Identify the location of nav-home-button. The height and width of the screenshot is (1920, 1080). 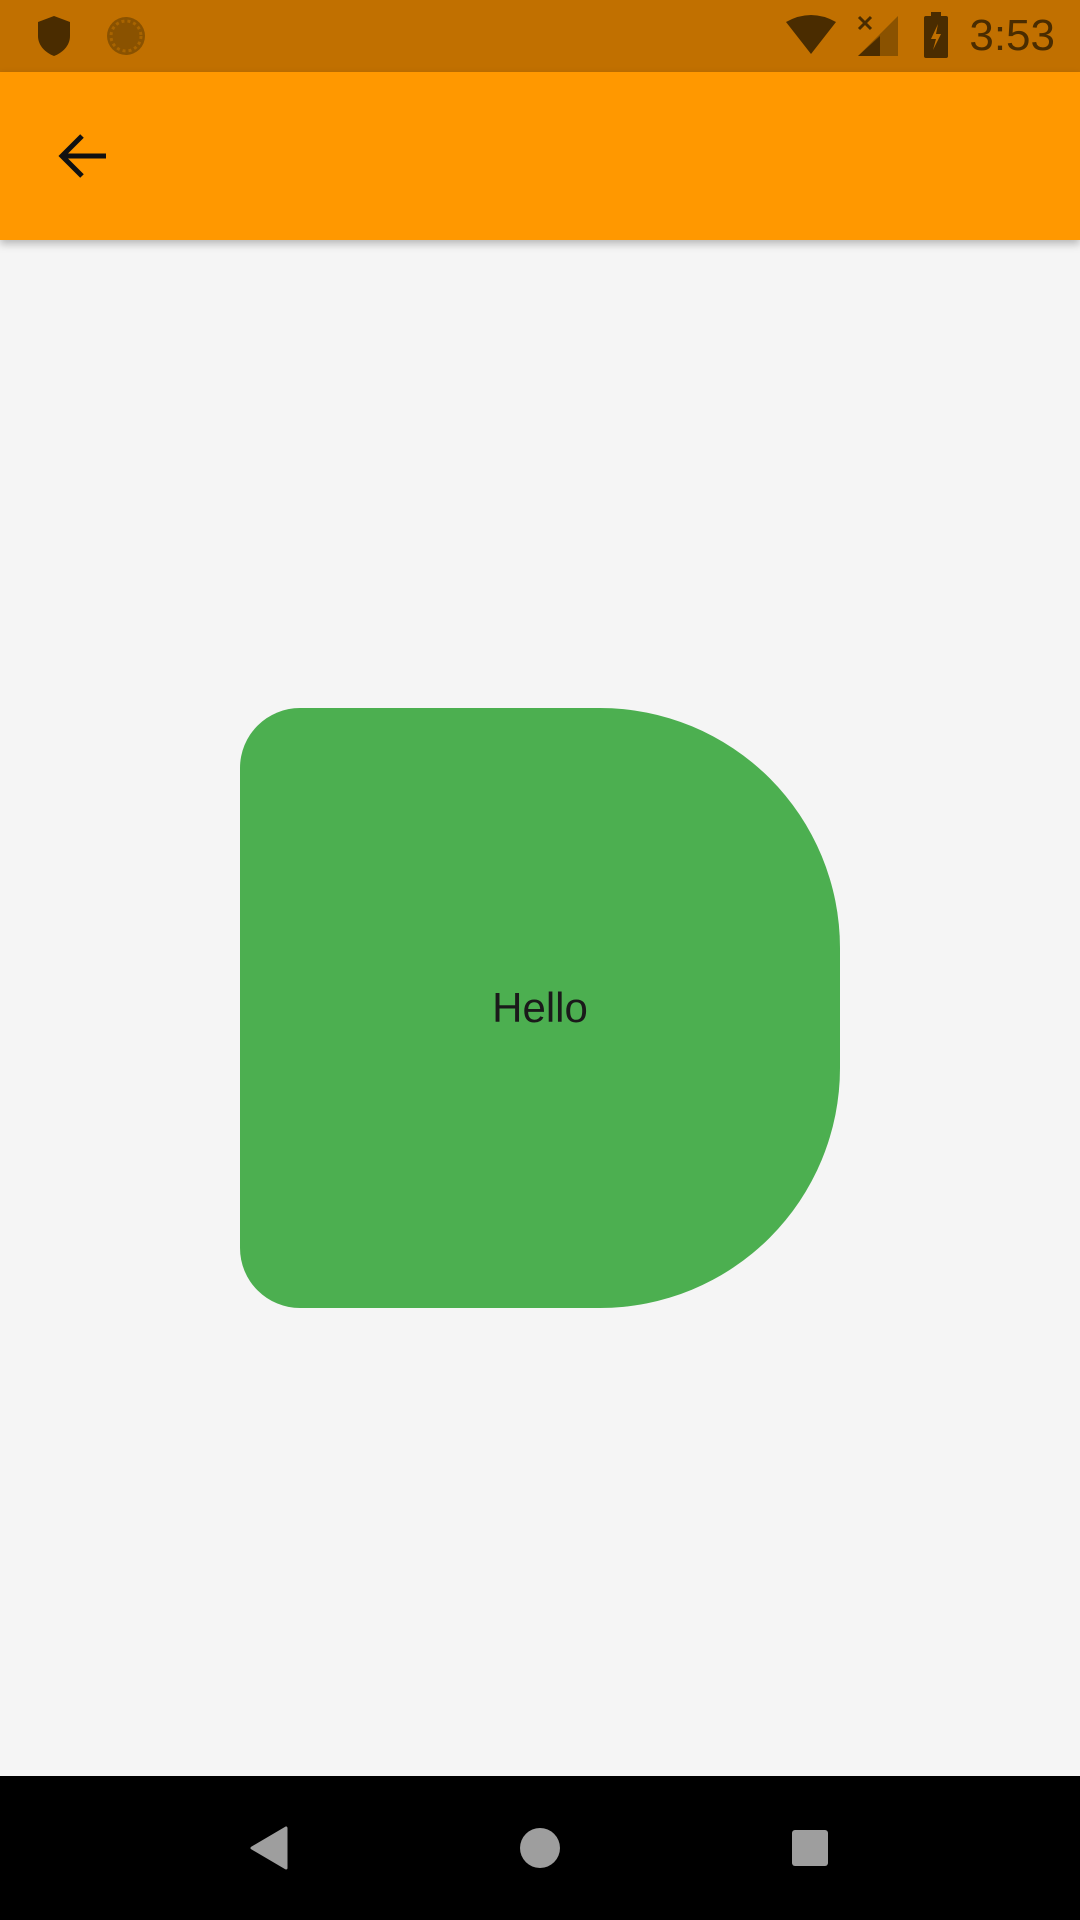
(540, 1848).